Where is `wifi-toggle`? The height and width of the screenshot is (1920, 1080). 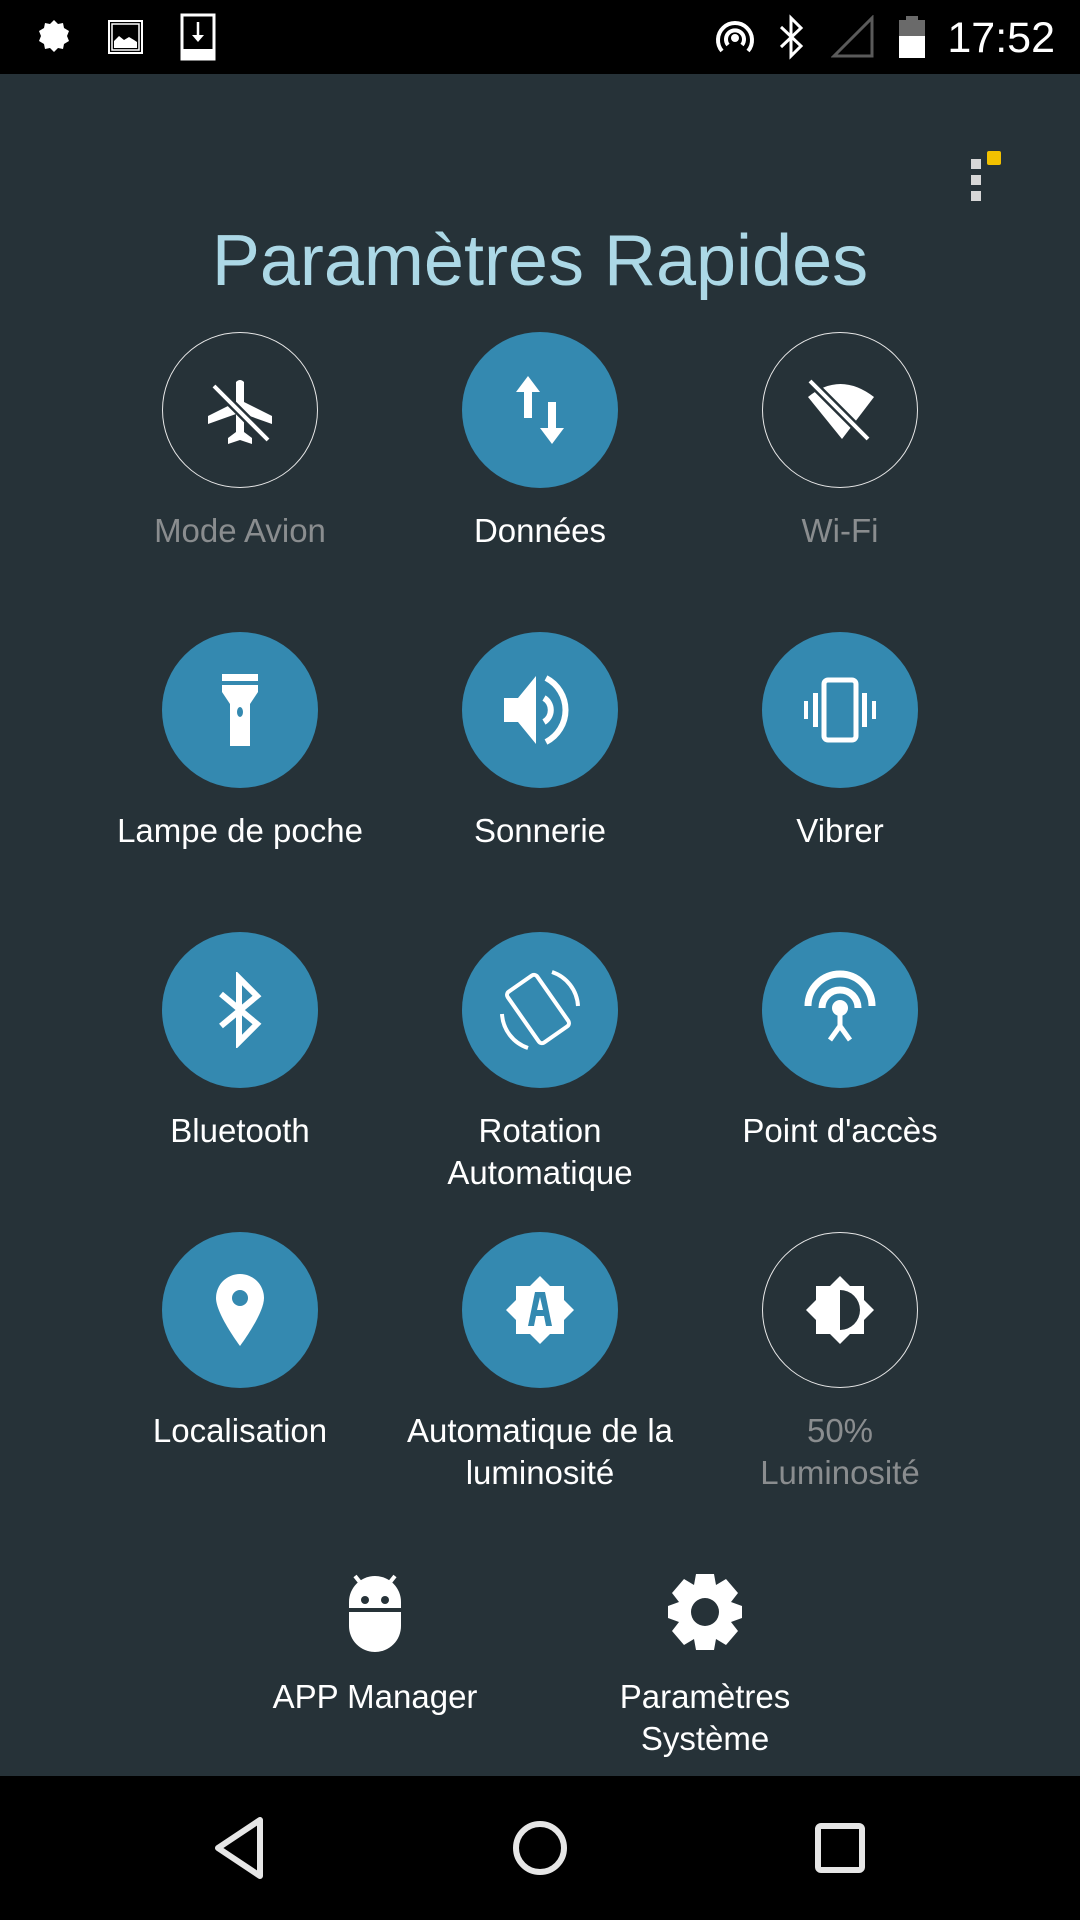
wifi-toggle is located at coordinates (840, 410).